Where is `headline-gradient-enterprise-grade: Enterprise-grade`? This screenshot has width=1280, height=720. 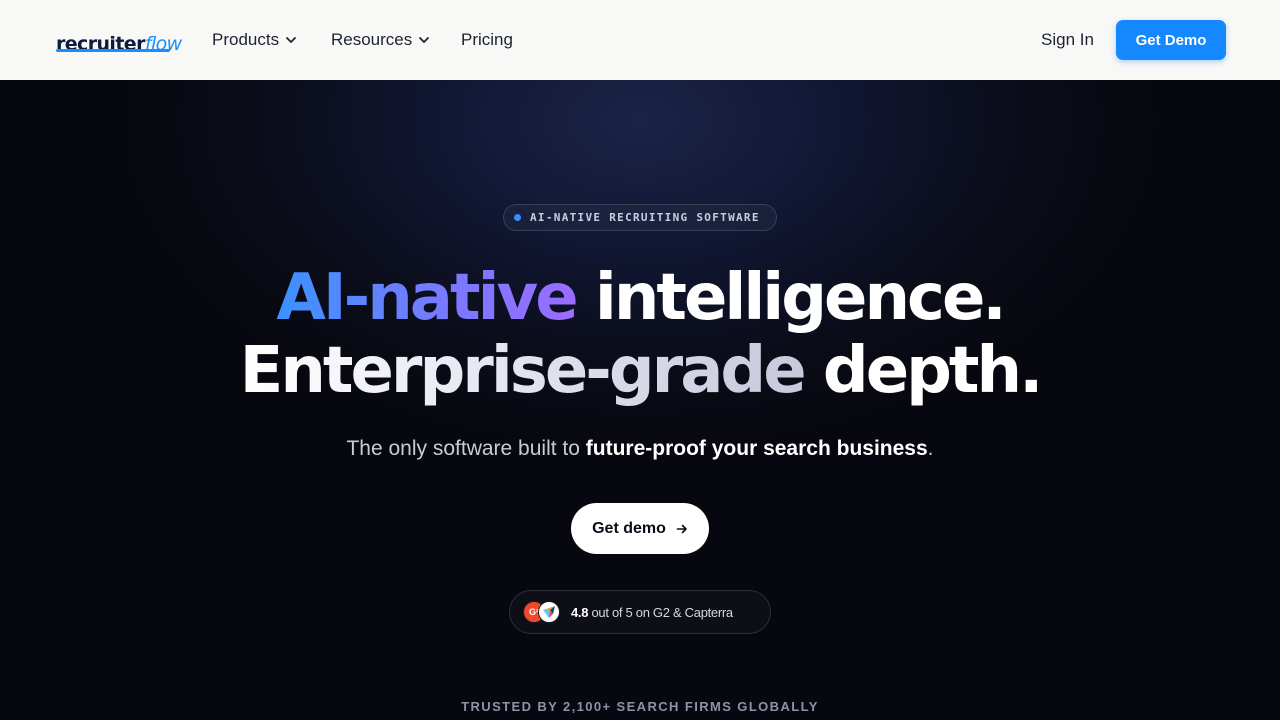 headline-gradient-enterprise-grade: Enterprise-grade is located at coordinates (523, 371).